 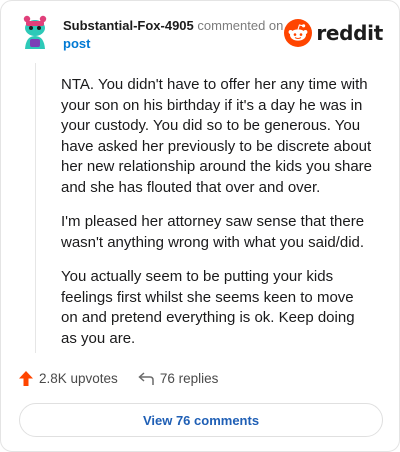 What do you see at coordinates (35, 33) in the screenshot?
I see `snoo-avatar-icon` at bounding box center [35, 33].